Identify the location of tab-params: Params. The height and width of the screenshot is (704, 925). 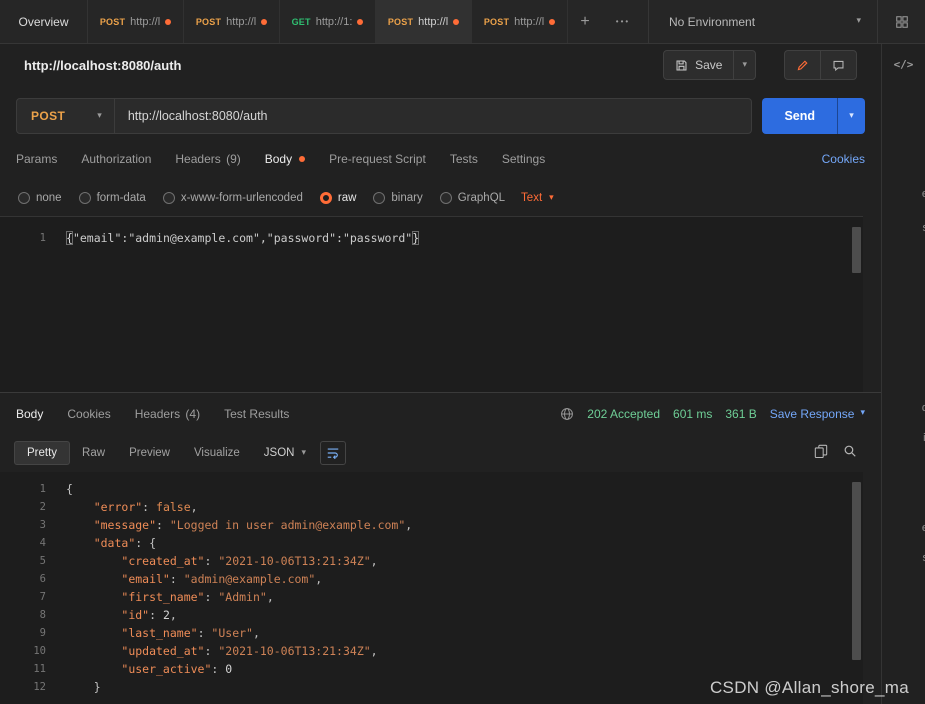
(36, 159).